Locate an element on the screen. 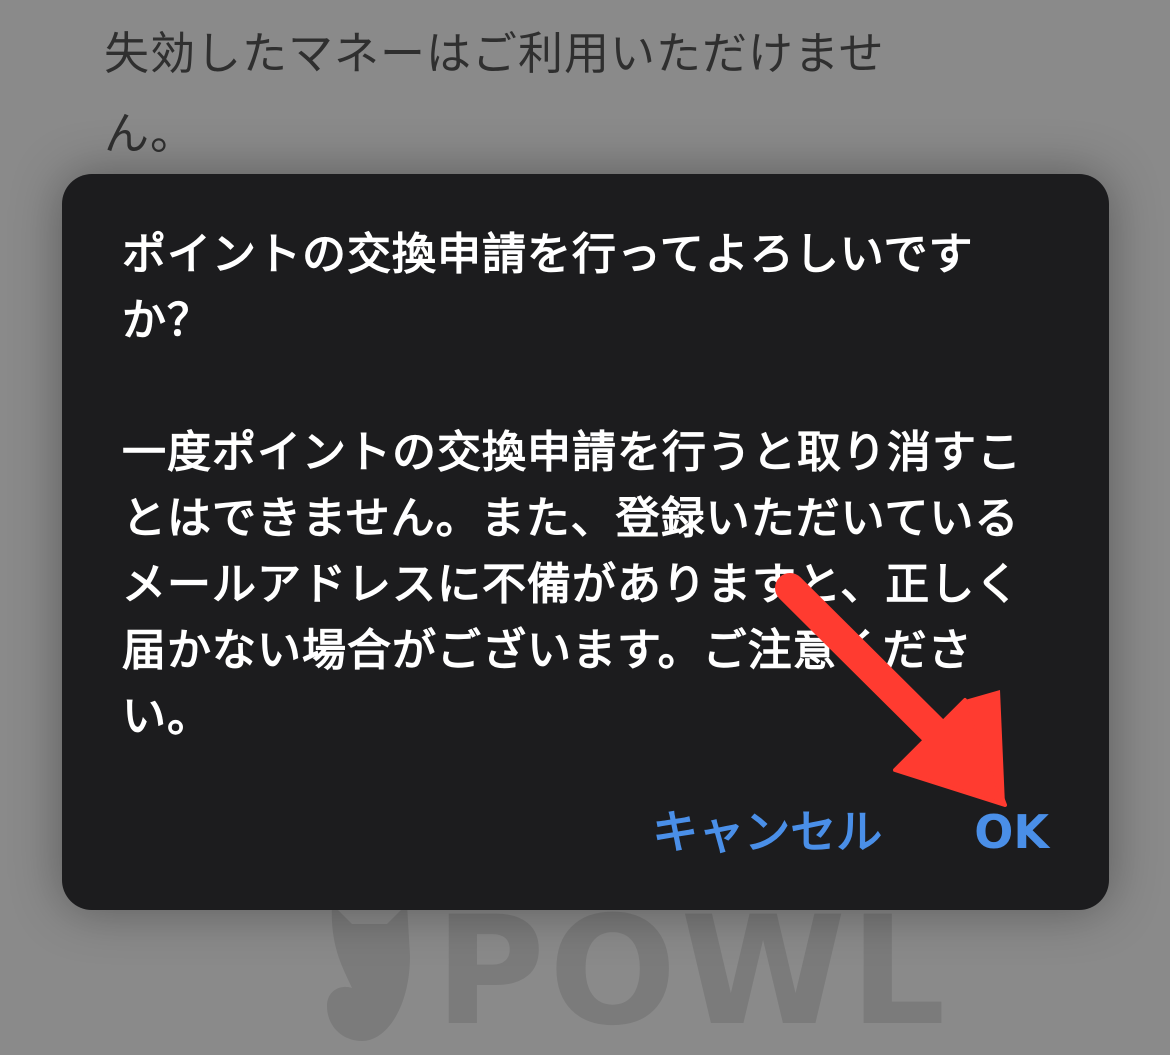 The height and width of the screenshot is (1055, 1170). cancel-button: キャンセル is located at coordinates (767, 832).